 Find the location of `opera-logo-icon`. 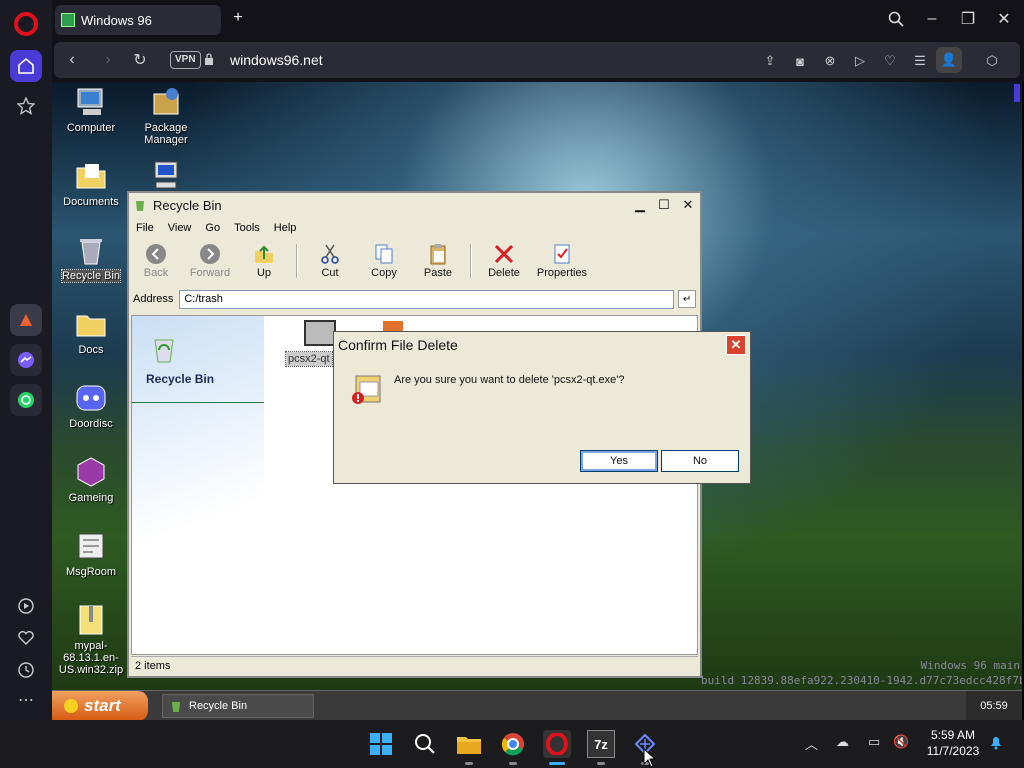

opera-logo-icon is located at coordinates (26, 24).